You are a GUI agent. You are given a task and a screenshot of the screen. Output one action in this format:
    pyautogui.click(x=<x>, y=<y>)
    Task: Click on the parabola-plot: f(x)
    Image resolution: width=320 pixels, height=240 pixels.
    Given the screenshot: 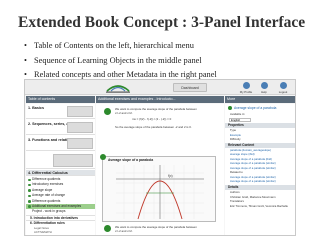 What is the action you would take?
    pyautogui.click(x=160, y=192)
    